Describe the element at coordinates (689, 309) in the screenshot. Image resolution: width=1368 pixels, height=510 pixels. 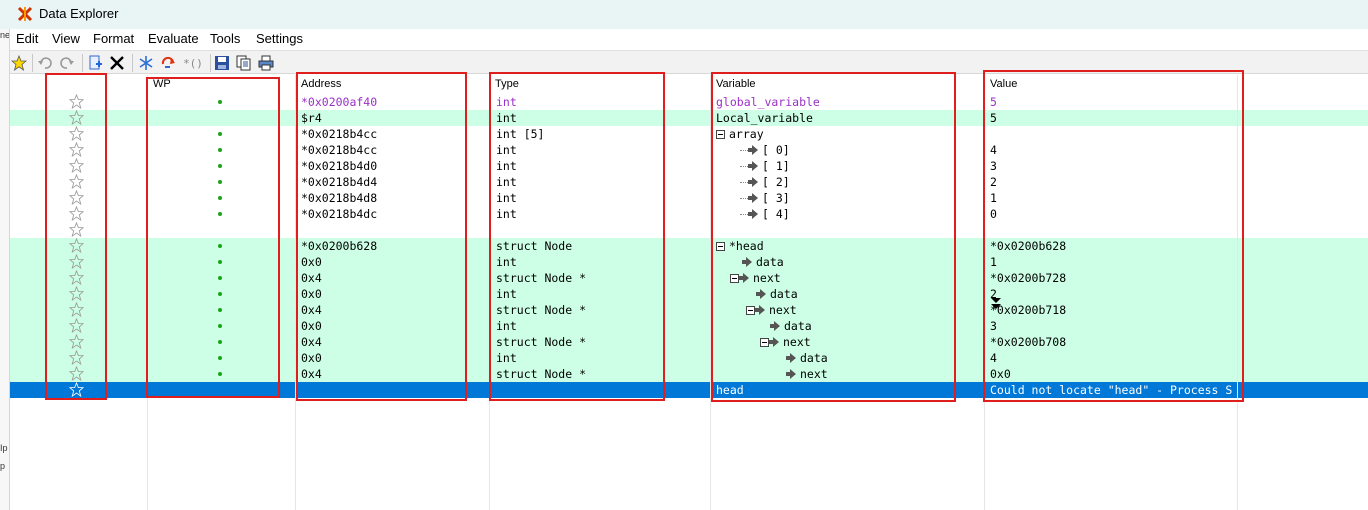
I see `table-row: 0x4 struct Node * next *0x0200b718` at that location.